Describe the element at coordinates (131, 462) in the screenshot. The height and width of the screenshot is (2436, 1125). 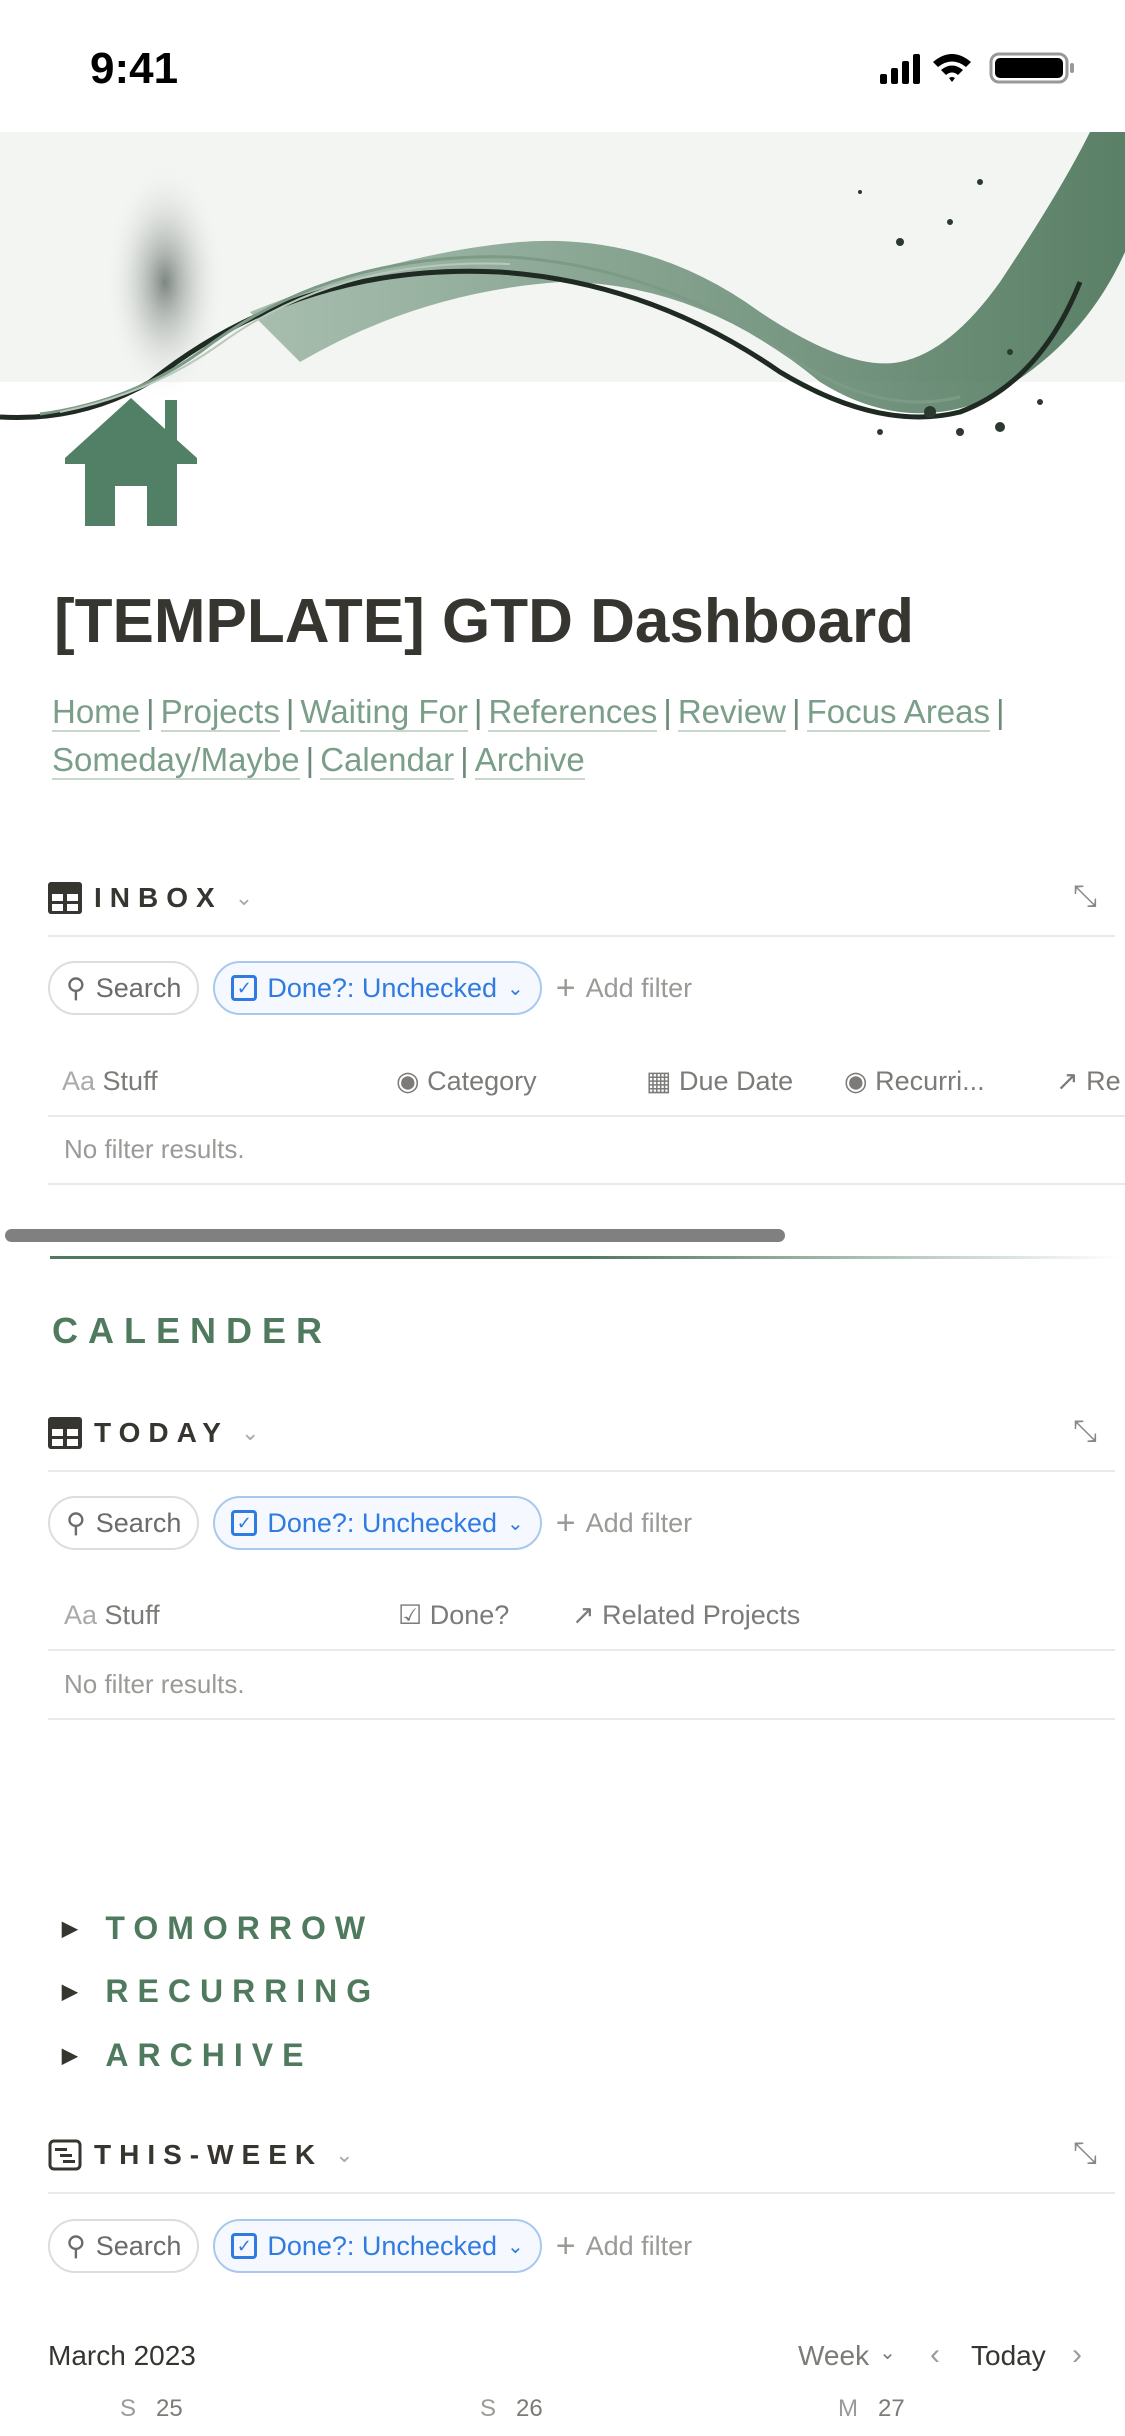
I see `house-icon` at that location.